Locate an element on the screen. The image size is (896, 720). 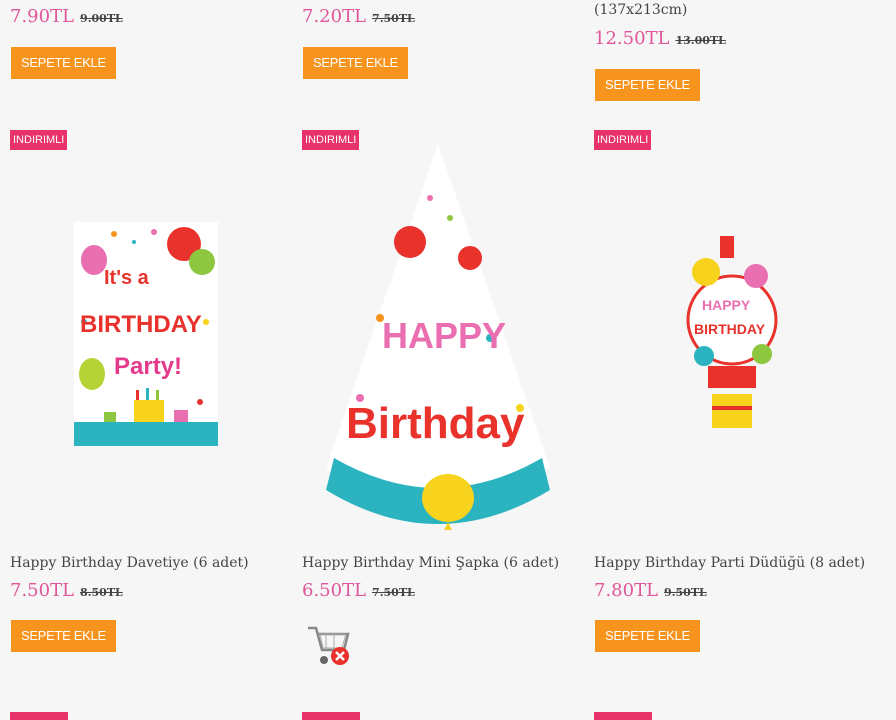
product-image-party-blower: HAPPY BIRTHDAY is located at coordinates (732, 334).